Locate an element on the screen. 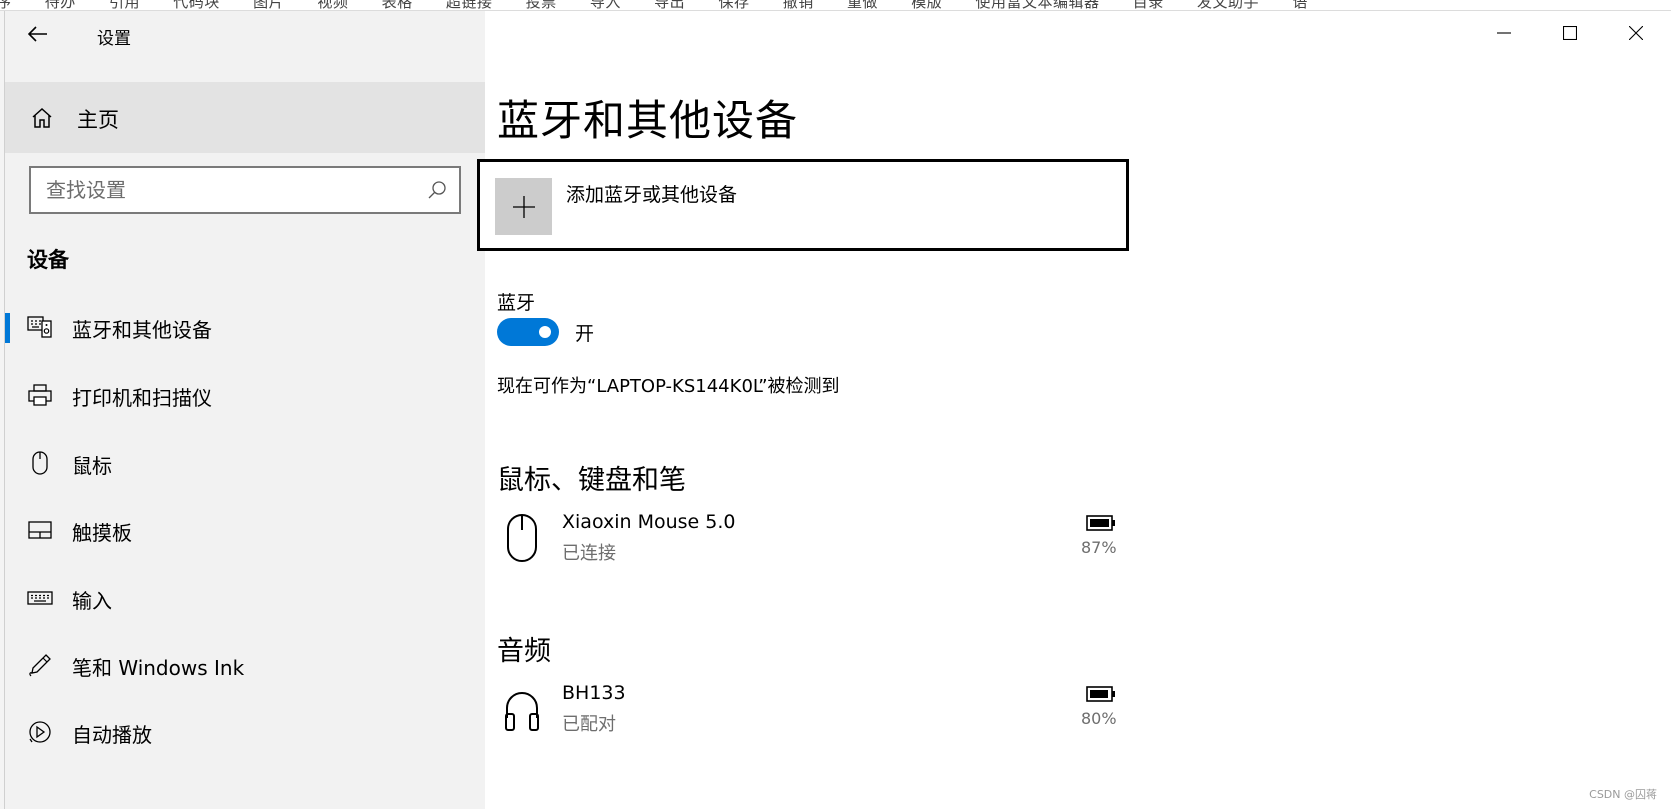  sidebar-item-autoplay: 自动播放 is located at coordinates (245, 733).